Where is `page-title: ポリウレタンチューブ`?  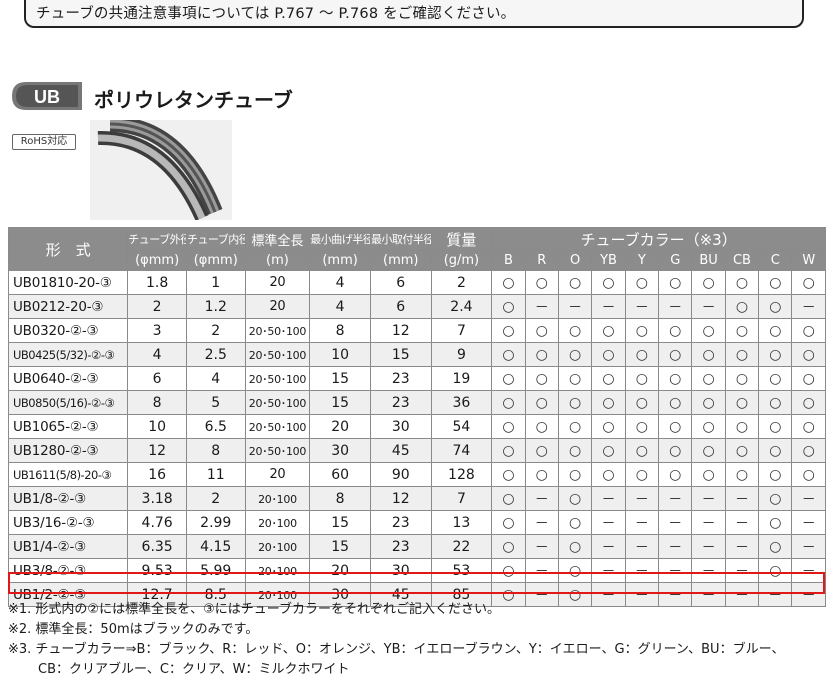
page-title: ポリウレタンチューブ is located at coordinates (193, 100).